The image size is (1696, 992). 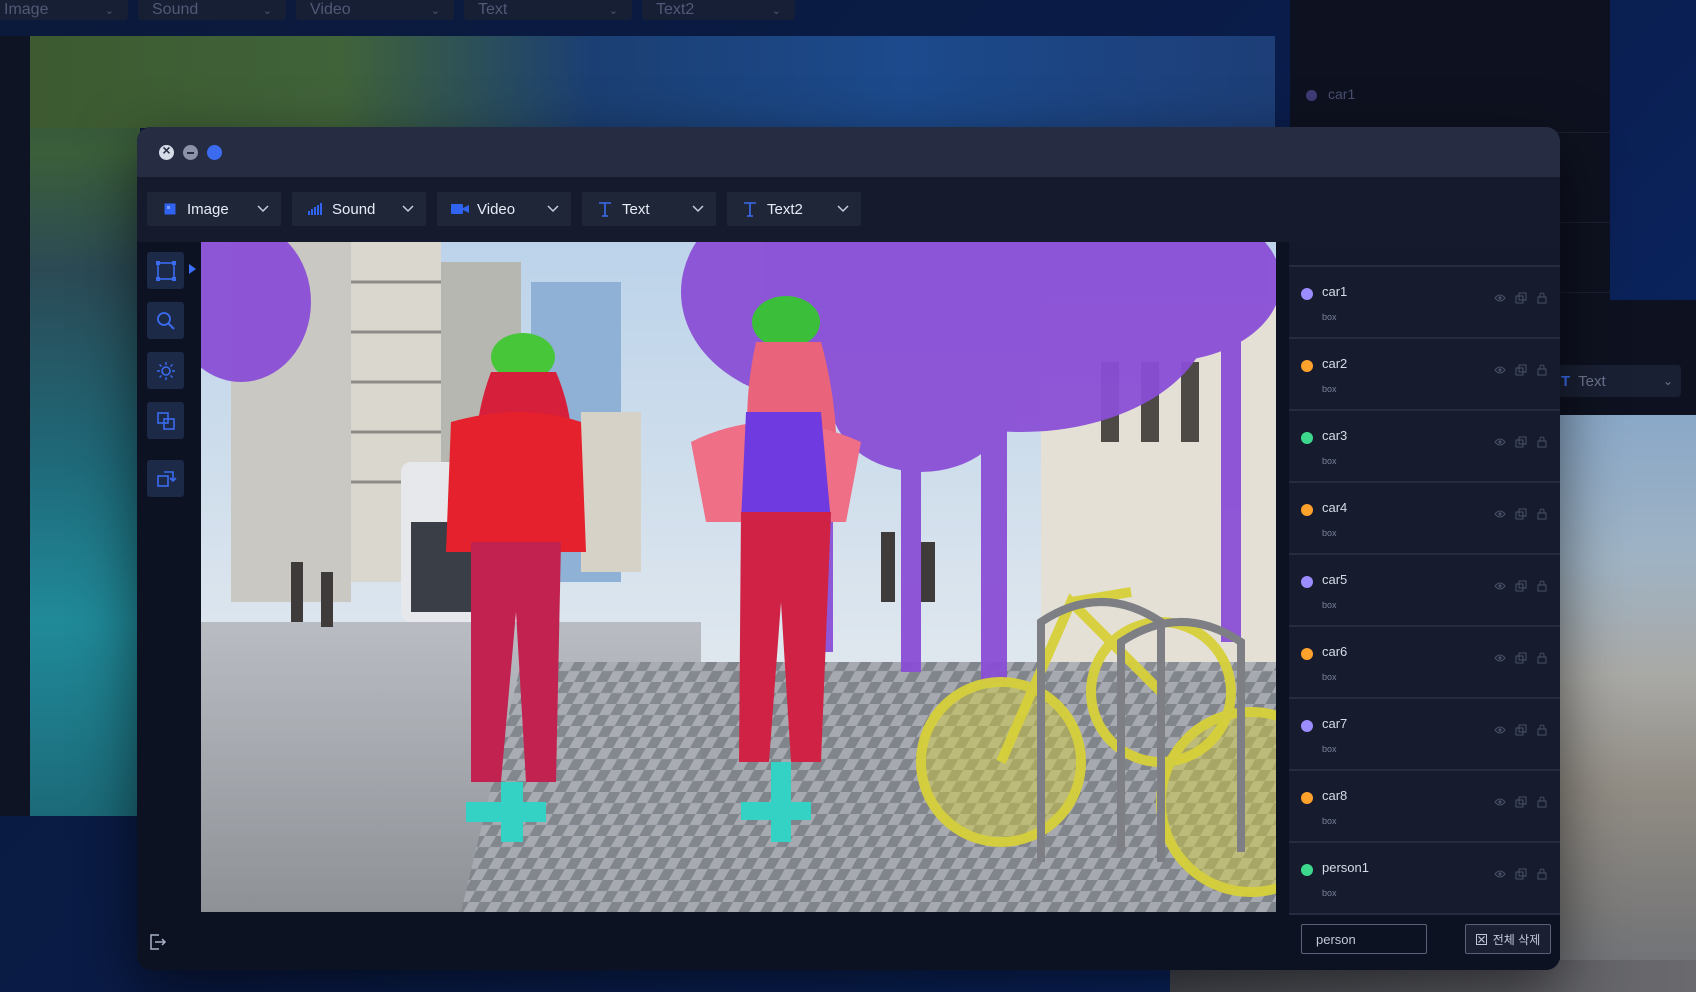 What do you see at coordinates (1516, 939) in the screenshot?
I see `clear-all-label: 전체 삭제` at bounding box center [1516, 939].